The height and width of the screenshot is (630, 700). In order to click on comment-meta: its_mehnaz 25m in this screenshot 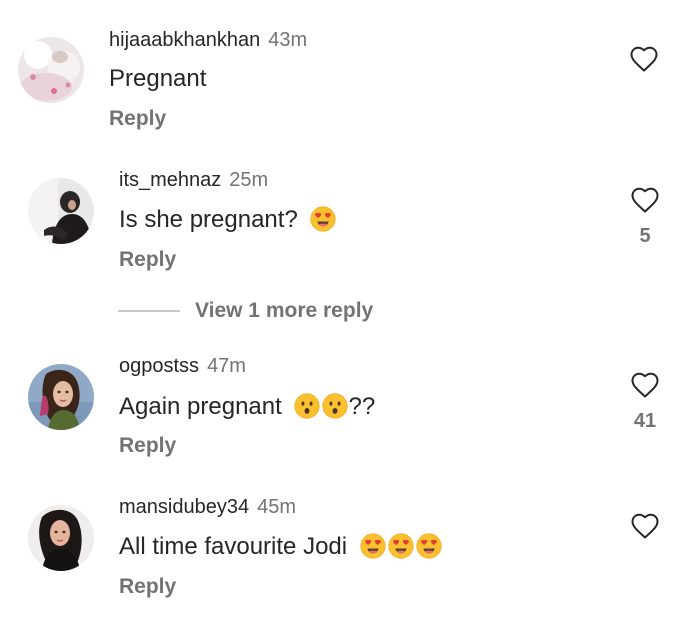, I will do `click(193, 180)`.